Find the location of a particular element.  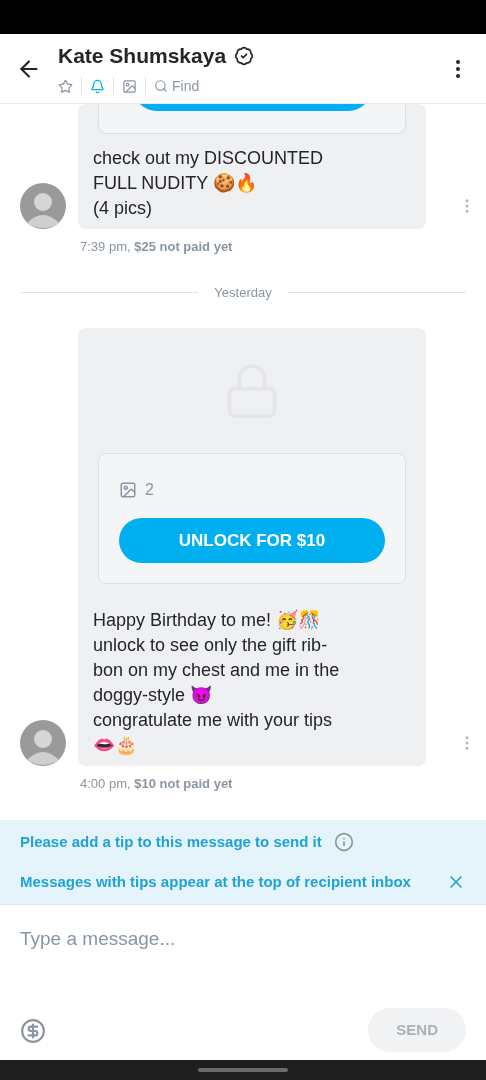

message-text: Happy Birthday to me! 🥳🎊 unlock to see only the gift rib- bon on my chest and me in the doggy-style 😈 congratulate me with your tips 👄🎂 is located at coordinates (216, 682).